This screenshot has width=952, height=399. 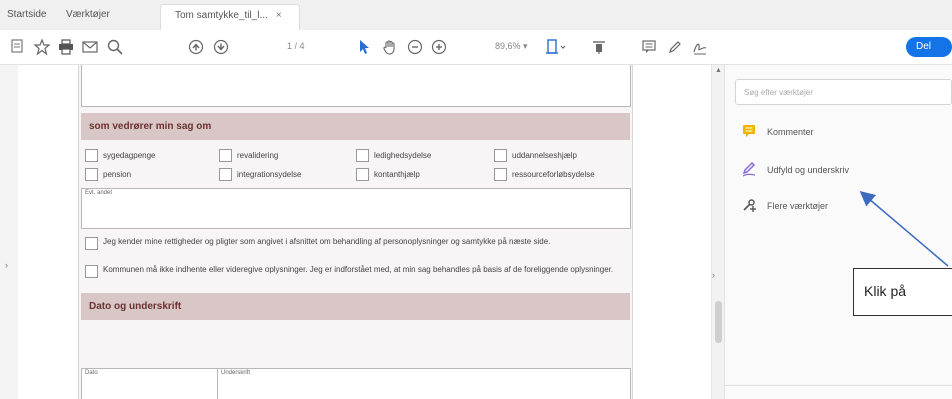 I want to click on tool-comment-label: Kommenter, so click(x=790, y=132).